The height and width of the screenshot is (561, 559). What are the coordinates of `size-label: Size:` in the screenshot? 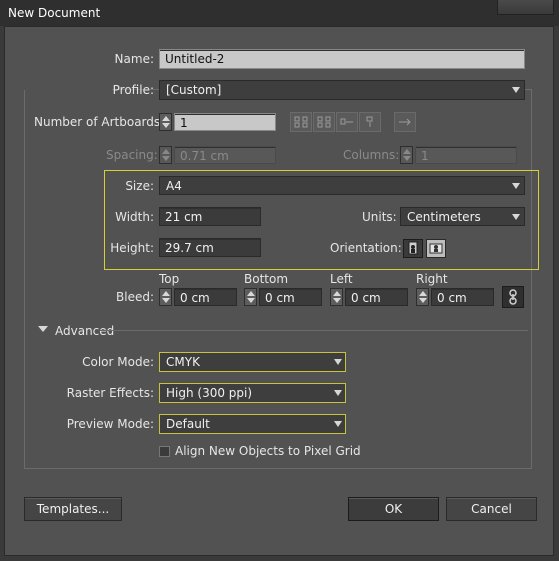 It's located at (139, 186).